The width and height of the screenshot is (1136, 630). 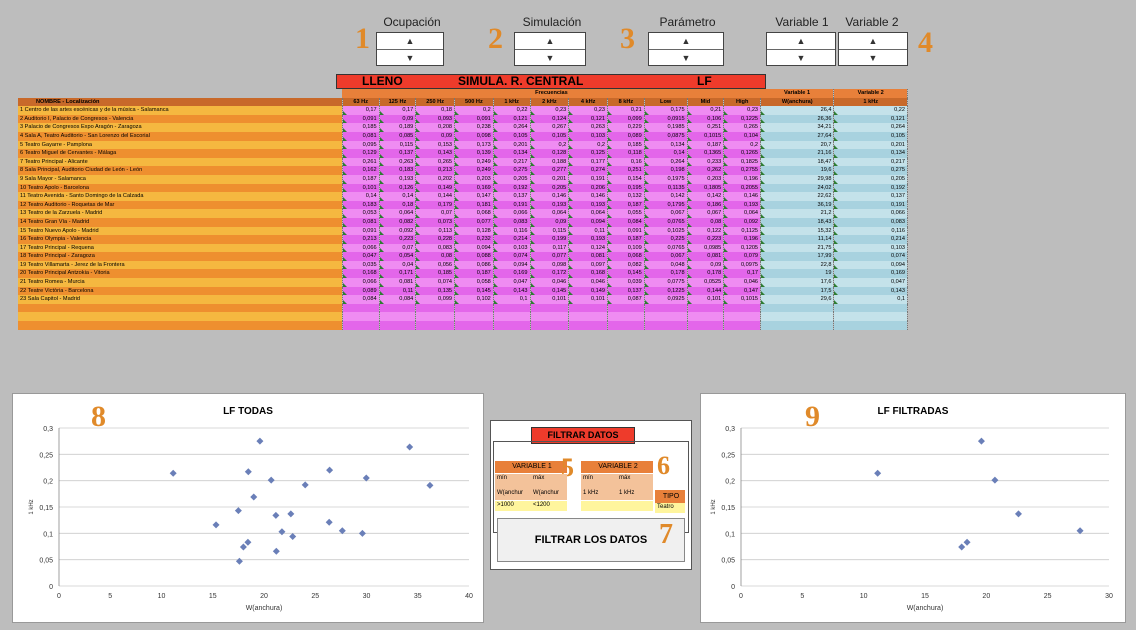 What do you see at coordinates (666, 239) in the screenshot?
I see `freq-value-cell: 0,225` at bounding box center [666, 239].